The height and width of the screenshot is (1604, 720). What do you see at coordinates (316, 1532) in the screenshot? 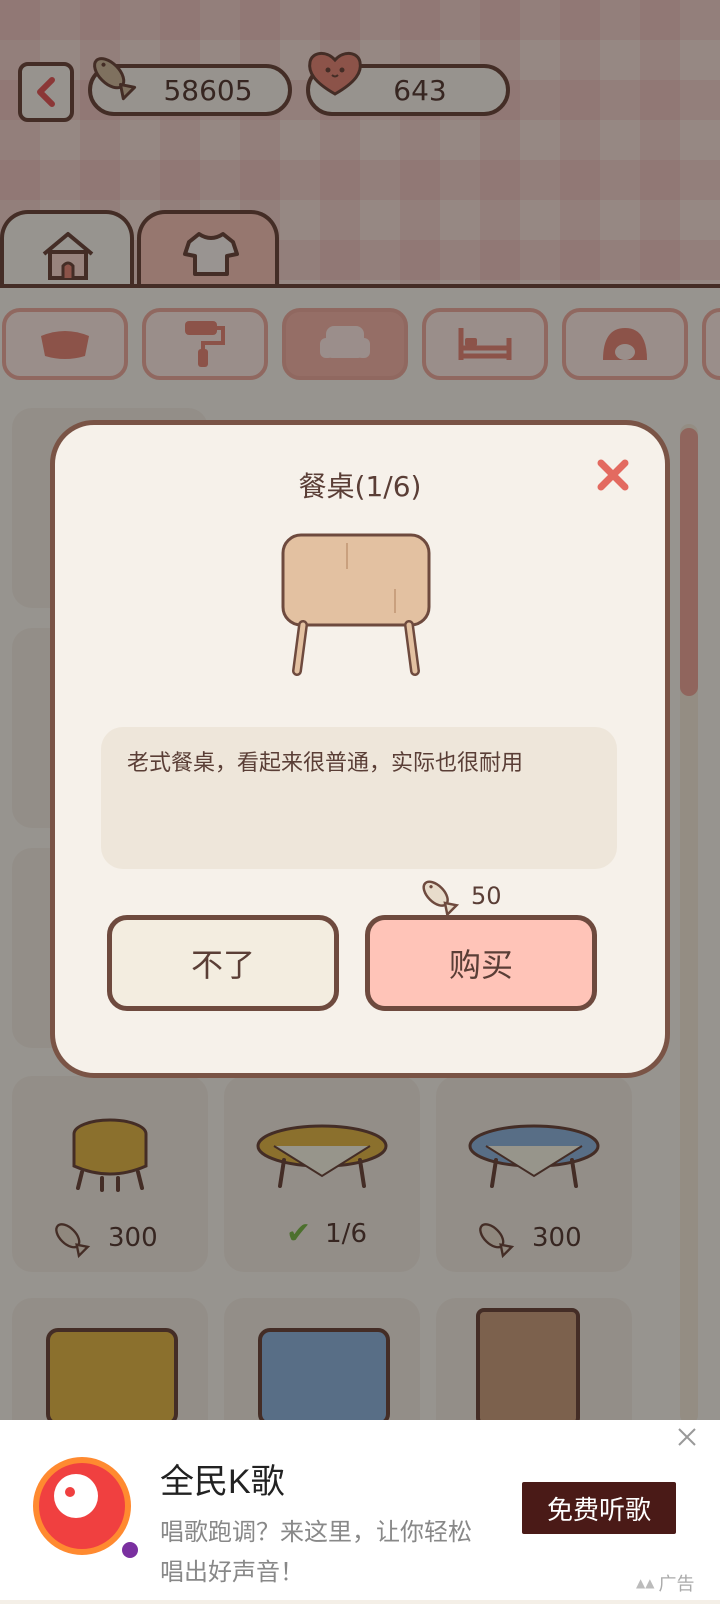
I see `ad-subtitle: 唱歌跑调？来这里，让你轻松` at bounding box center [316, 1532].